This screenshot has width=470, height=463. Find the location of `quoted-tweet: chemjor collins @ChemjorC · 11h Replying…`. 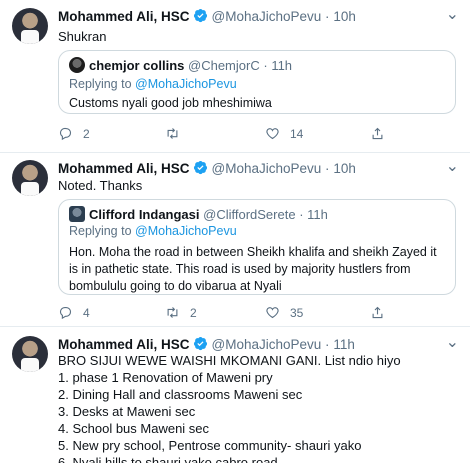

quoted-tweet: chemjor collins @ChemjorC · 11h Replying… is located at coordinates (257, 82).